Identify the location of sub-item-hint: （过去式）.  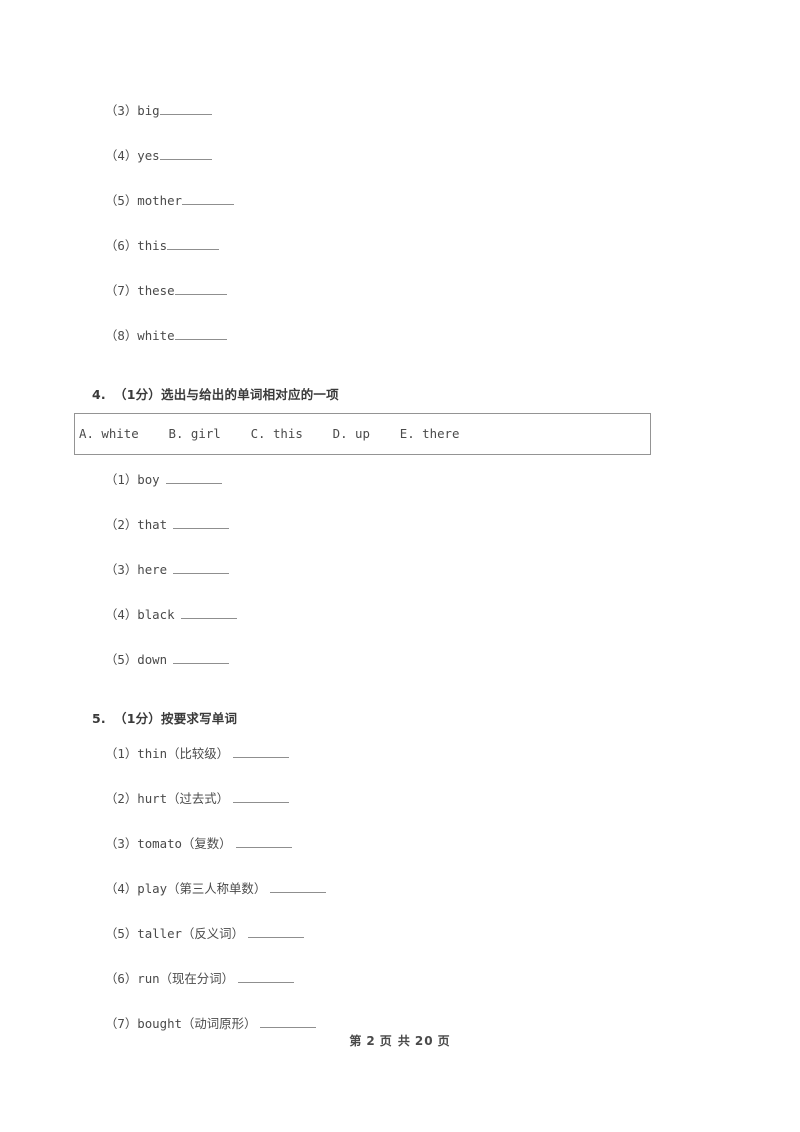
(198, 798).